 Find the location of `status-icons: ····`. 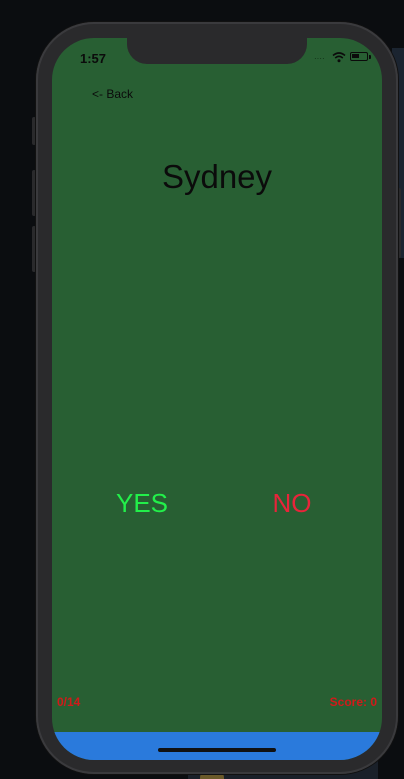

status-icons: ···· is located at coordinates (343, 58).